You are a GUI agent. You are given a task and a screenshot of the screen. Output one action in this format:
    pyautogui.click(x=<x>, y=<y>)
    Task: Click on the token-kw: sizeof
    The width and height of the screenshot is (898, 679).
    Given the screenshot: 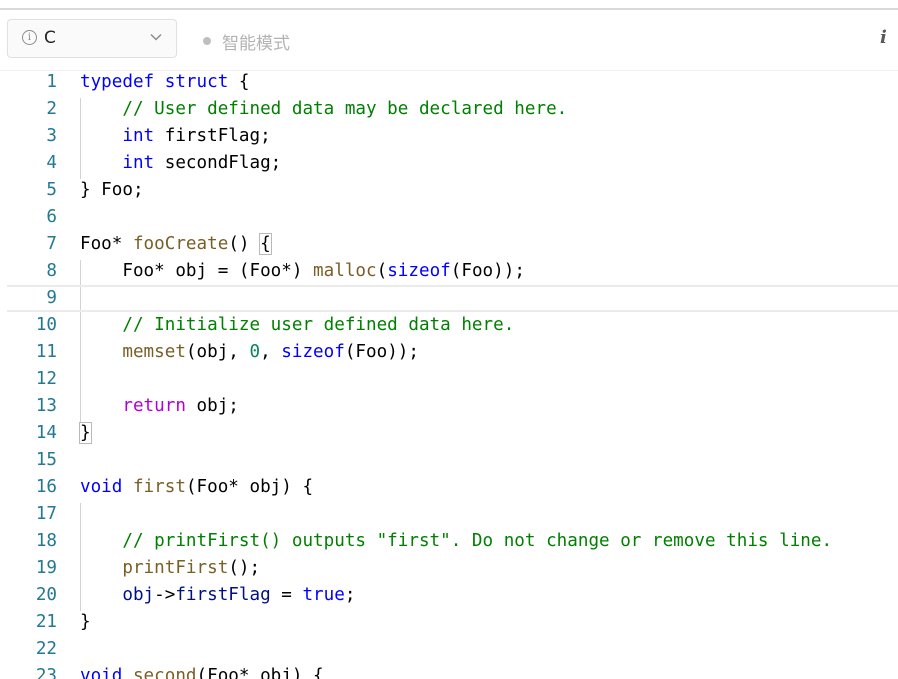 What is the action you would take?
    pyautogui.click(x=419, y=271)
    